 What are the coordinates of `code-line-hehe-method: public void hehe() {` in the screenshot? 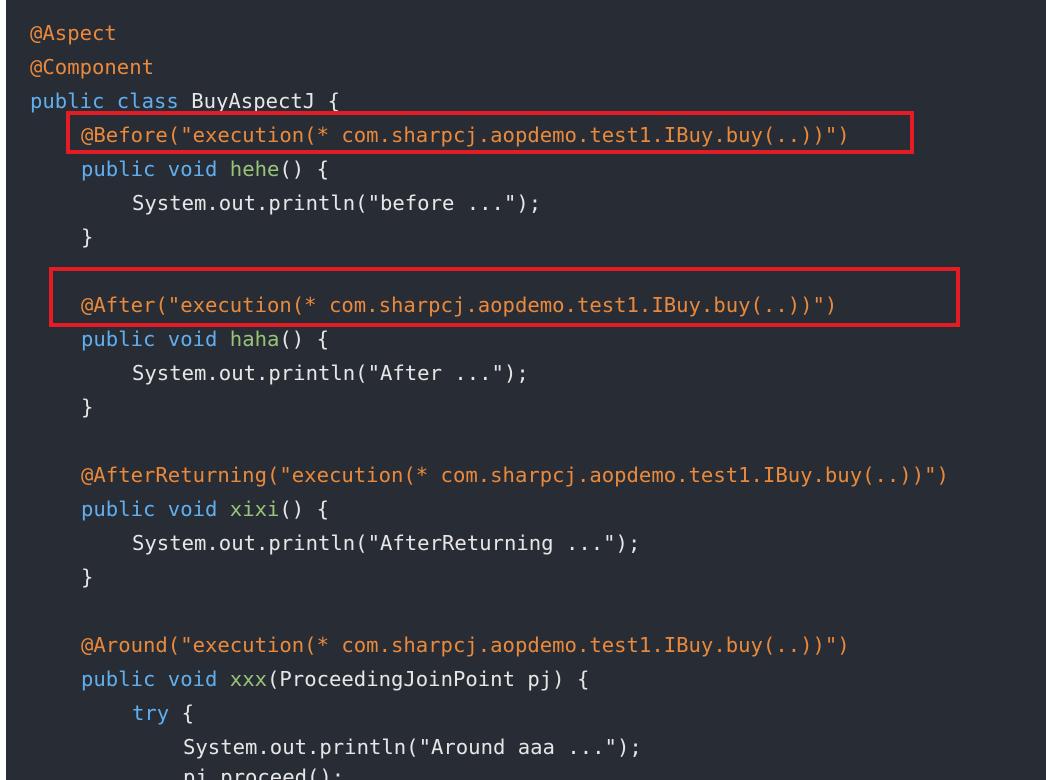 It's located at (205, 169).